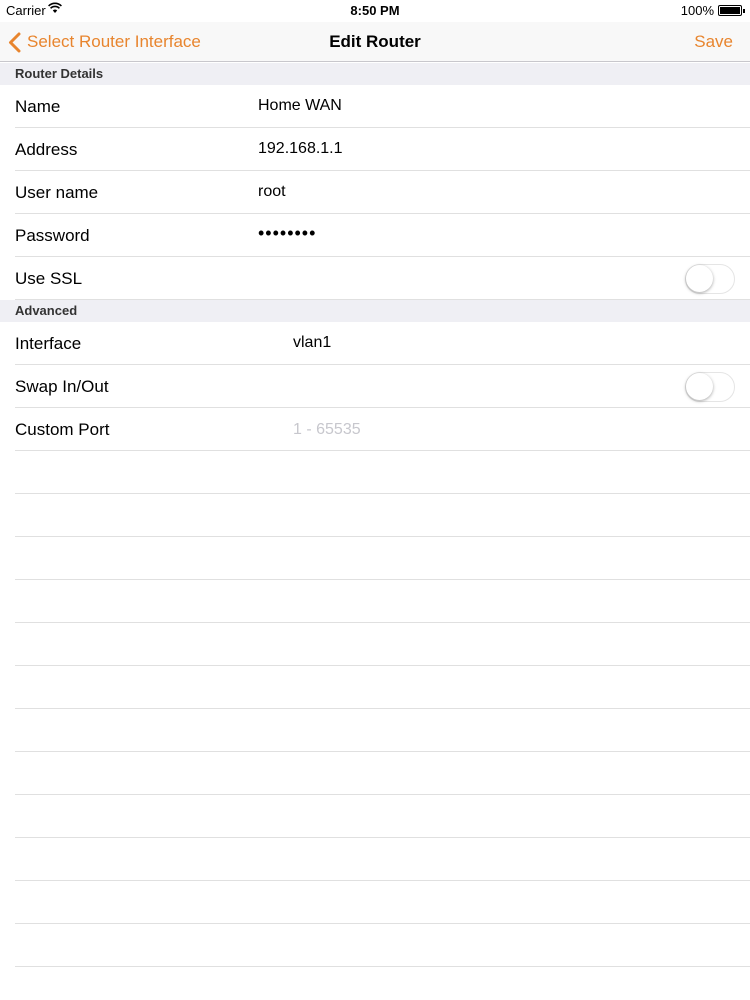  Describe the element at coordinates (57, 192) in the screenshot. I see `username-label: User name` at that location.